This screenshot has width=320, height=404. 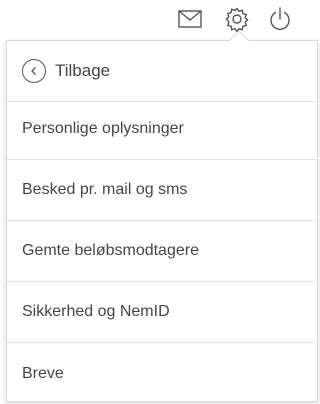 I want to click on menu-item-besked-mail-sms: Besked pr. mail og sms, so click(x=162, y=190).